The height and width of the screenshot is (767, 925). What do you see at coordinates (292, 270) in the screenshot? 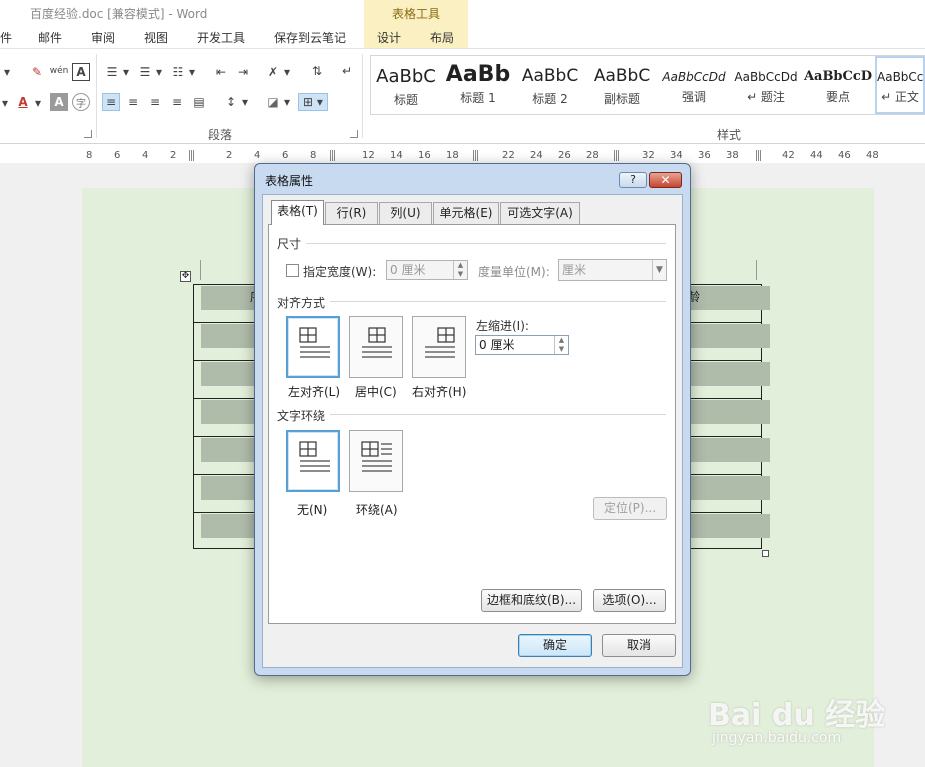
I see `preferred-width-checkbox` at bounding box center [292, 270].